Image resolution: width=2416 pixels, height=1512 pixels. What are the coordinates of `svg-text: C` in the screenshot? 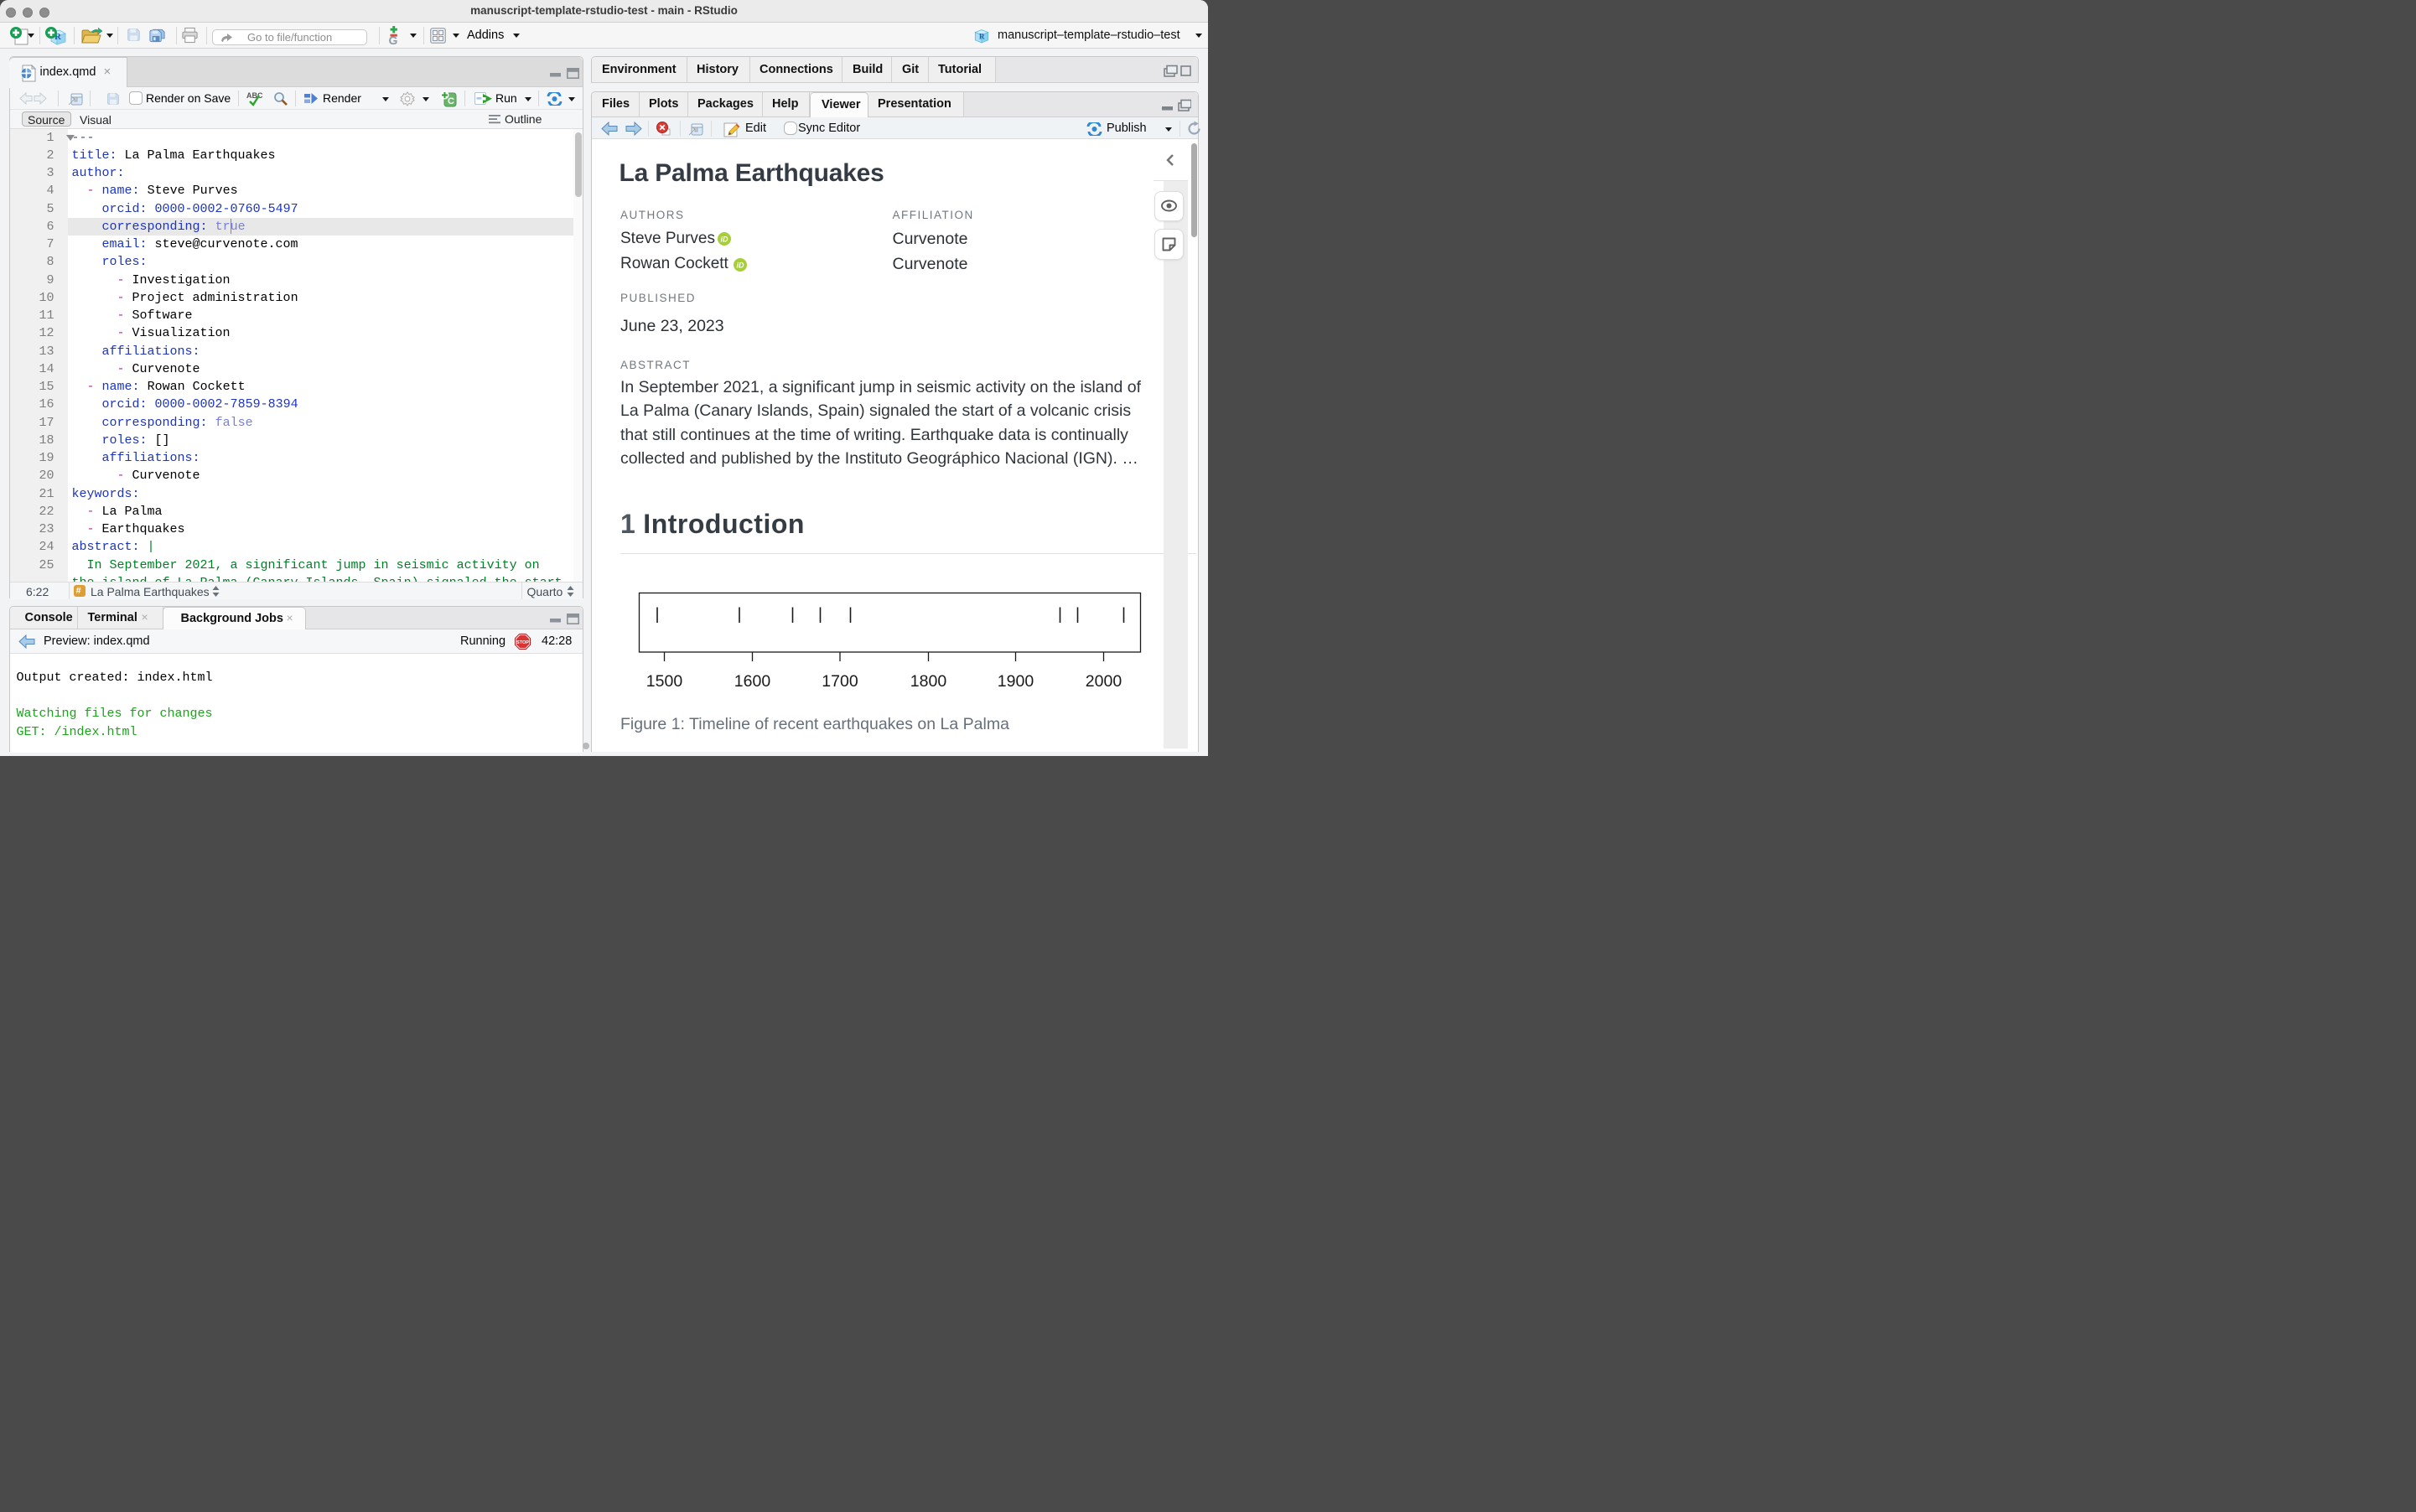 It's located at (451, 101).